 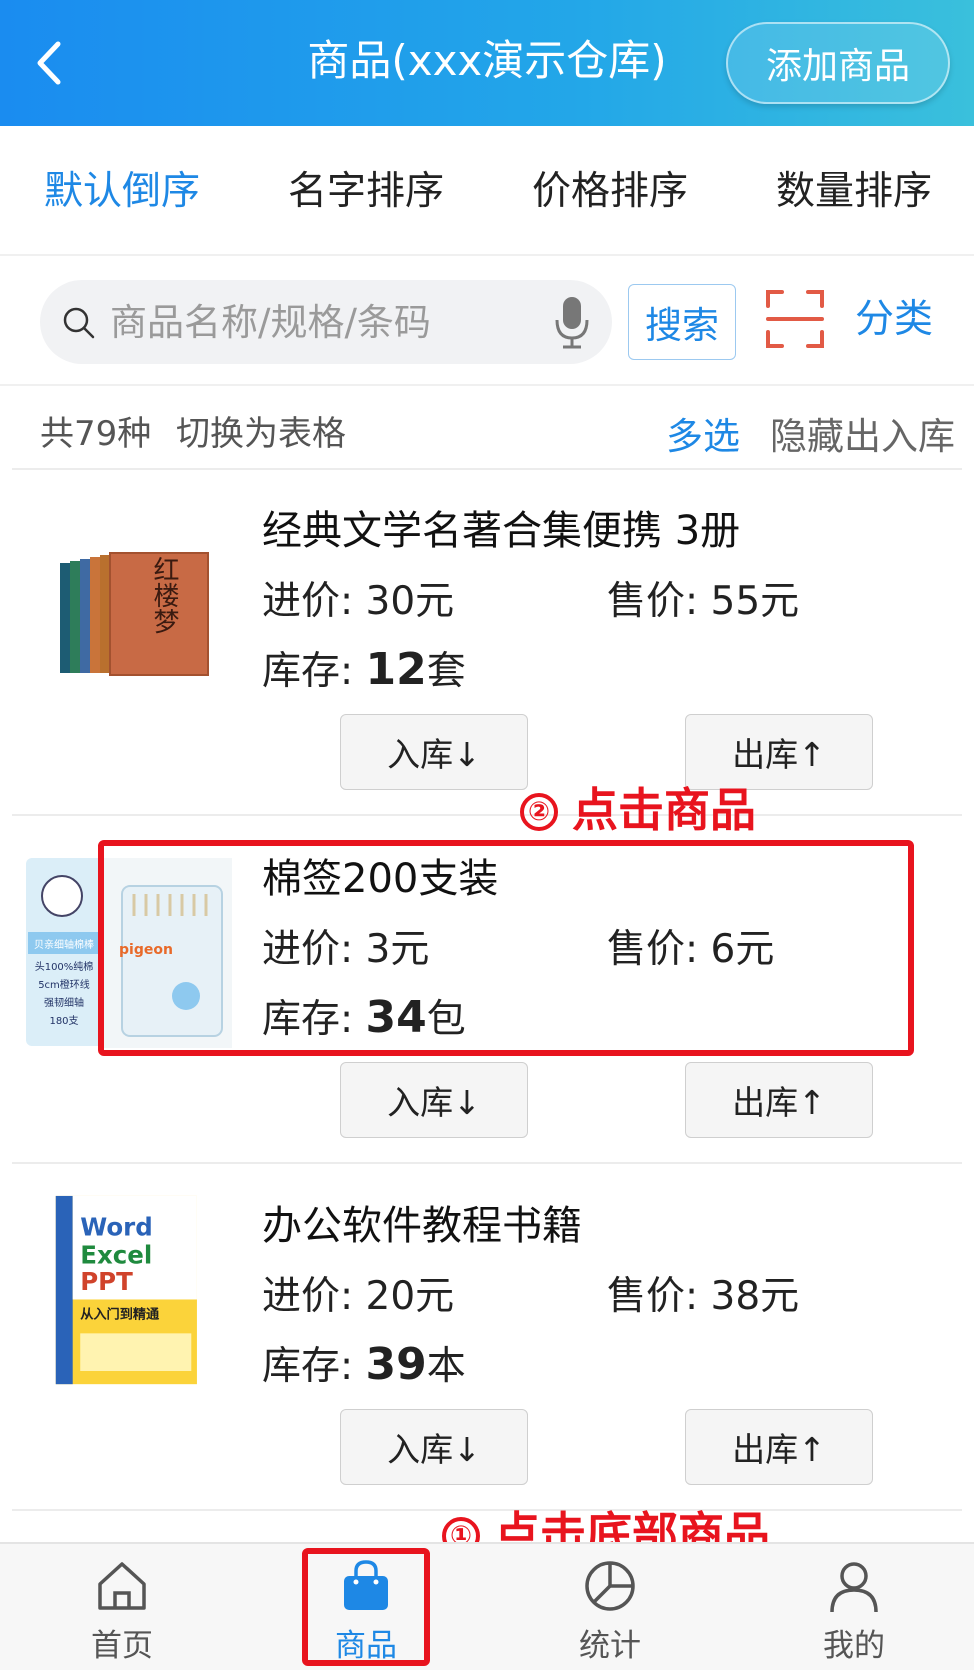 What do you see at coordinates (487, 191) in the screenshot?
I see `sort-tabs: 默认倒序 名字排序 价格排序 数量排序` at bounding box center [487, 191].